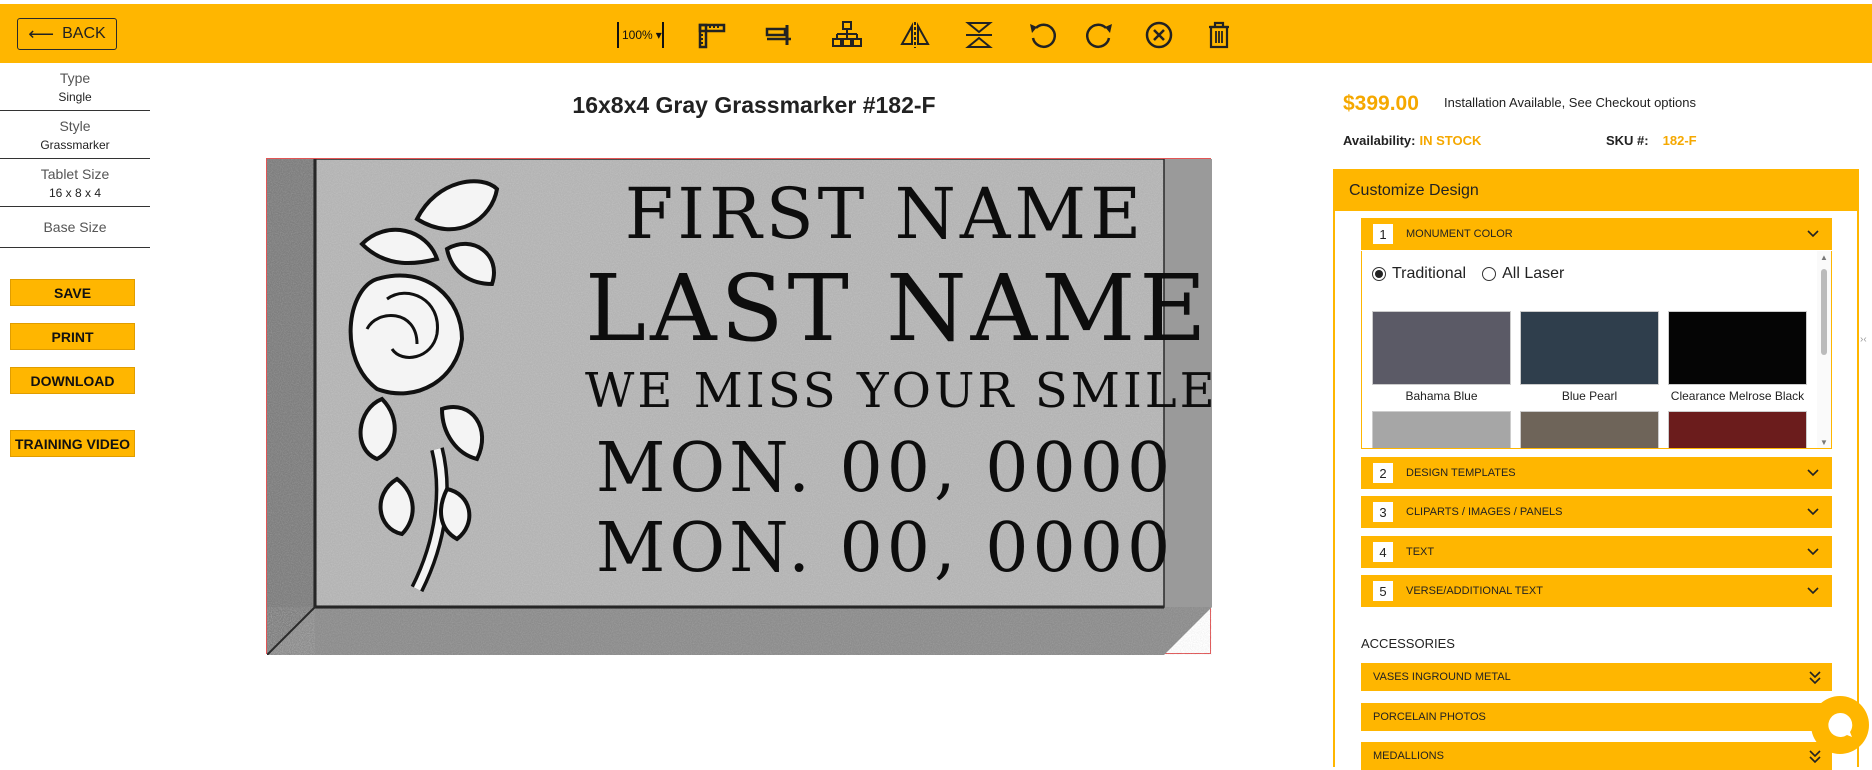 This screenshot has width=1872, height=770. I want to click on step-text: 4 TEXT, so click(1596, 552).